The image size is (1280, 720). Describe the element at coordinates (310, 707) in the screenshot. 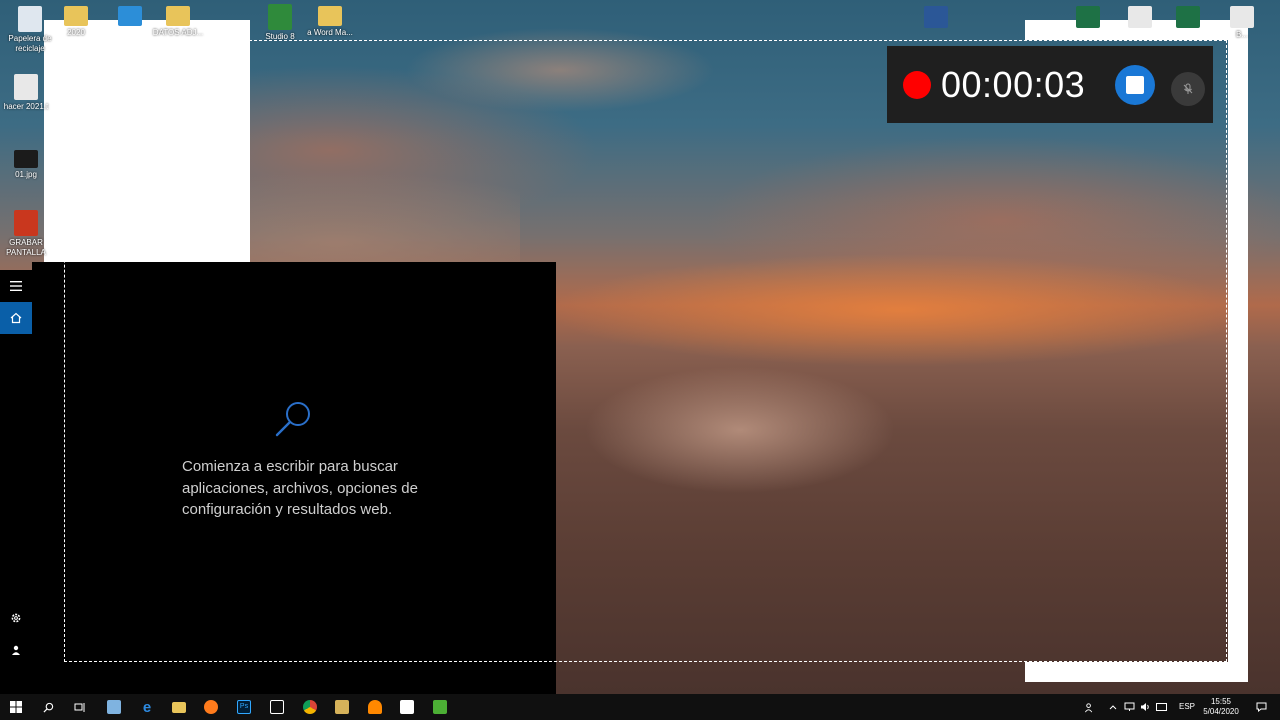

I see `chrome-icon` at that location.